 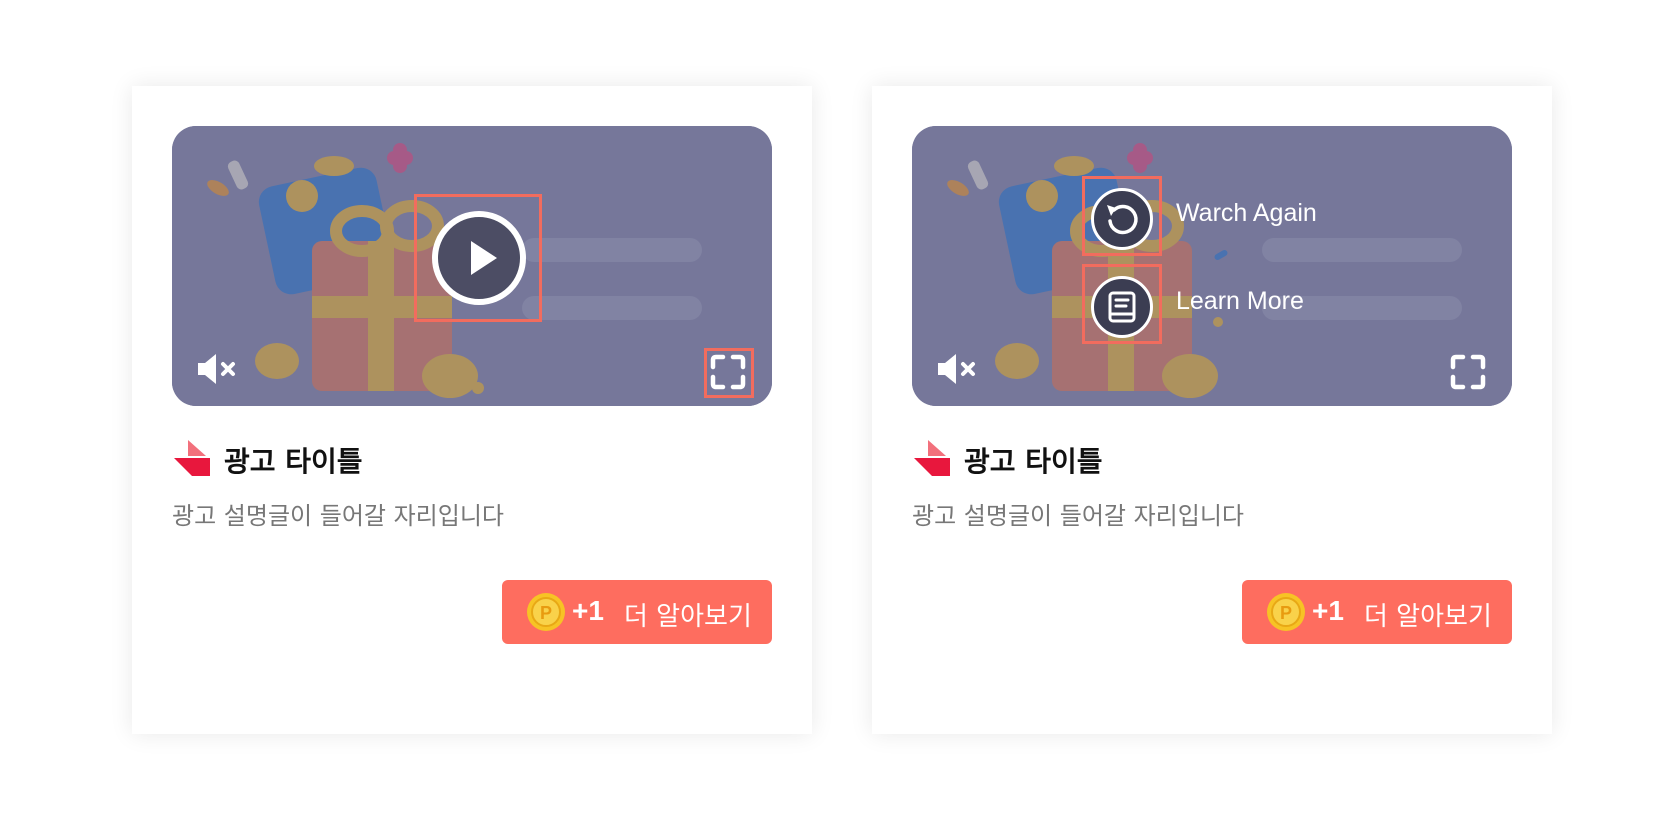 What do you see at coordinates (1468, 372) in the screenshot?
I see `fullscreen-icon` at bounding box center [1468, 372].